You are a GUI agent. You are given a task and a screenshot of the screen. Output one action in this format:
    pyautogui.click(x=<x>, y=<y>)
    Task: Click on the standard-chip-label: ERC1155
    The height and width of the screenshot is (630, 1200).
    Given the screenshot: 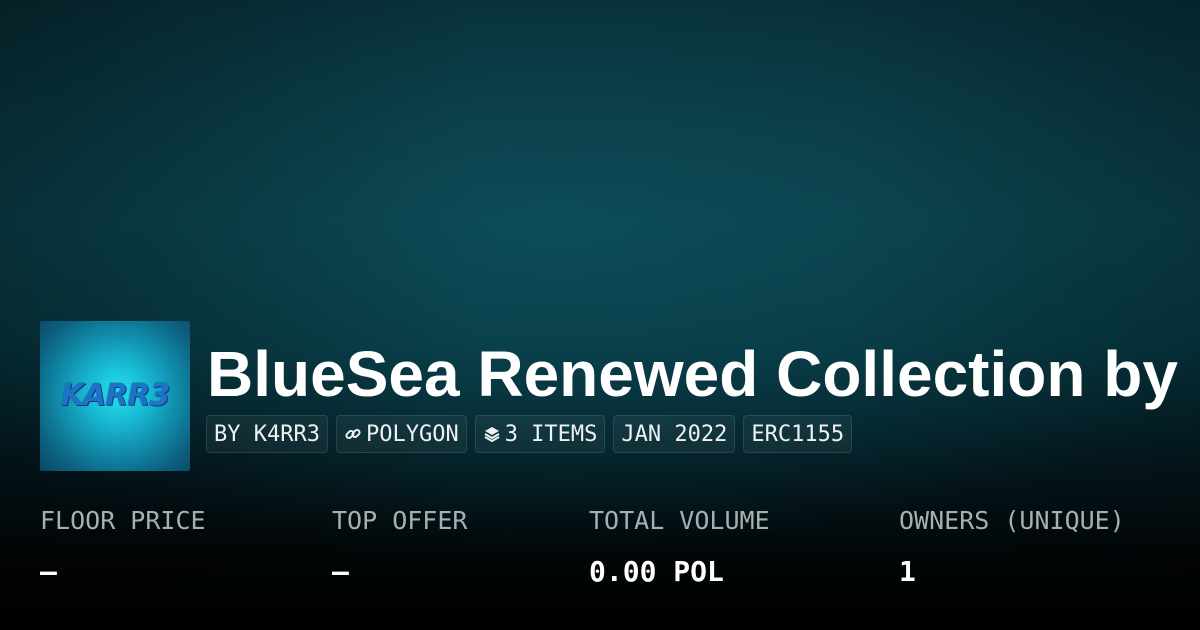 What is the action you would take?
    pyautogui.click(x=798, y=434)
    